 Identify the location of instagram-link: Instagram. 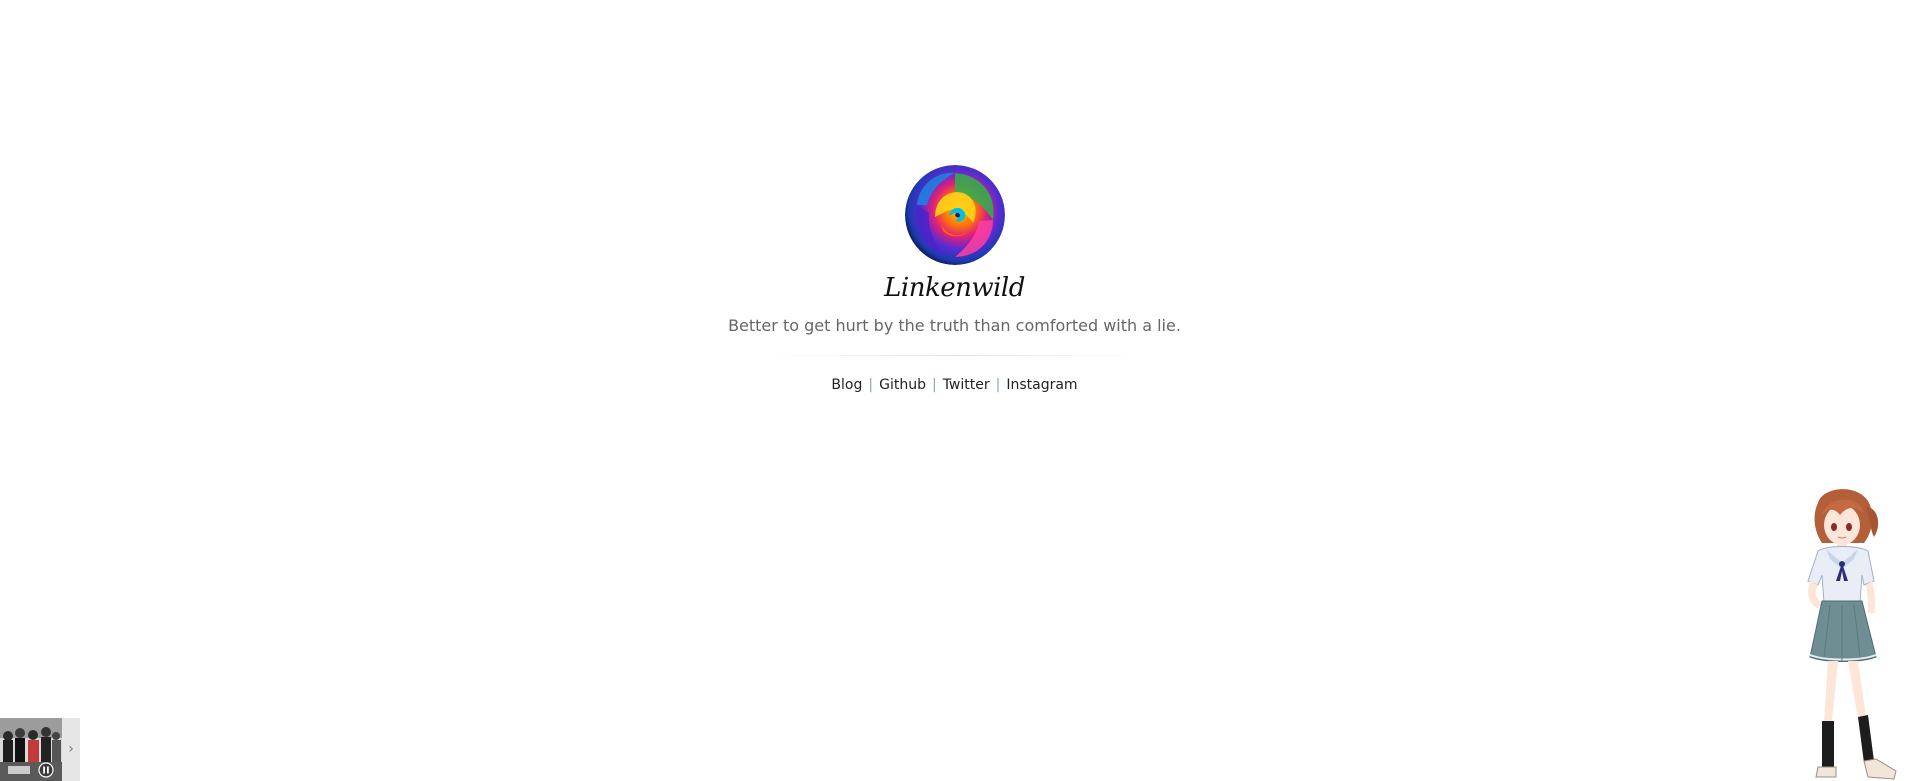
(1041, 385).